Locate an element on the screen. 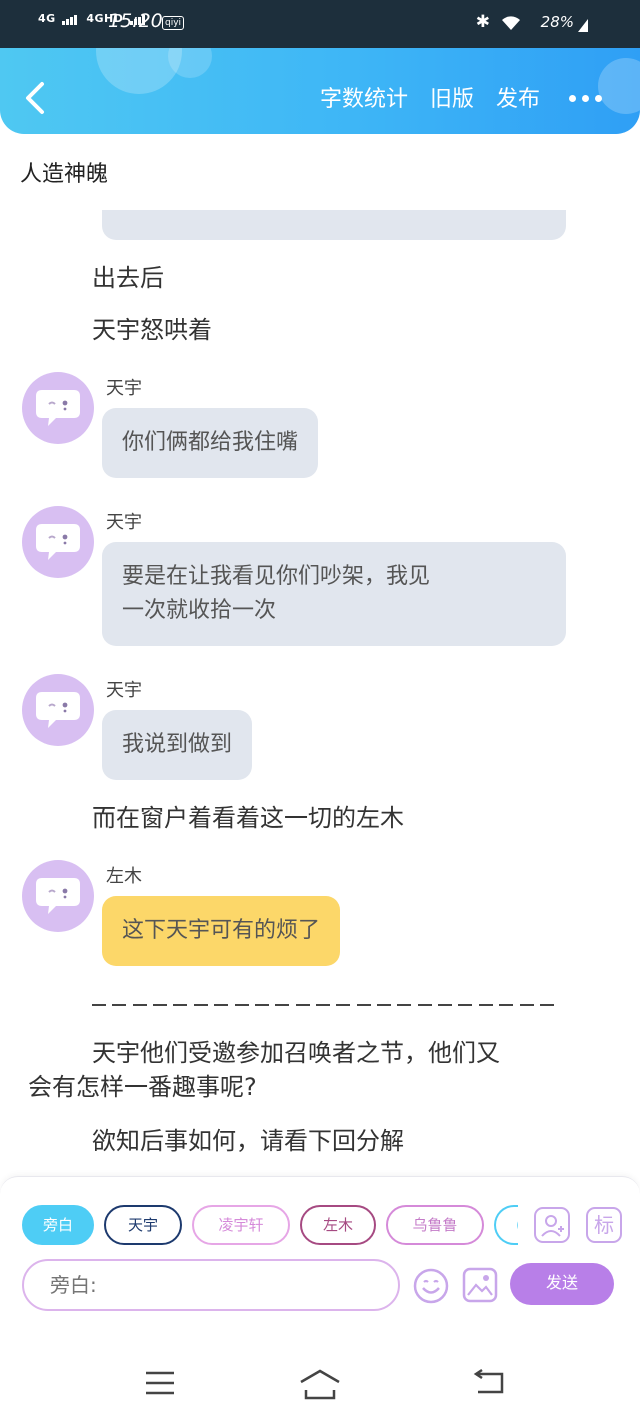  message-input-wrapper is located at coordinates (211, 1285).